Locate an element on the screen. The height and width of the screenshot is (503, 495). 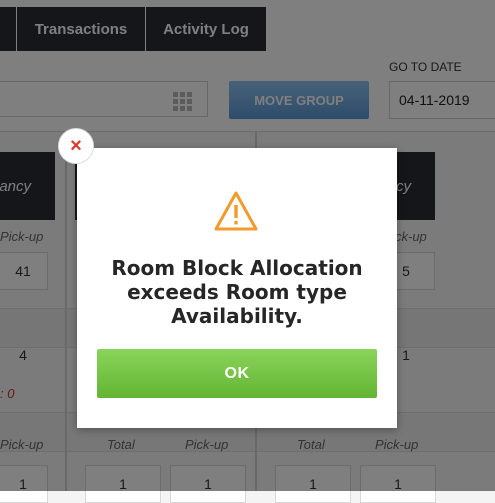
warning-icon is located at coordinates (236, 211).